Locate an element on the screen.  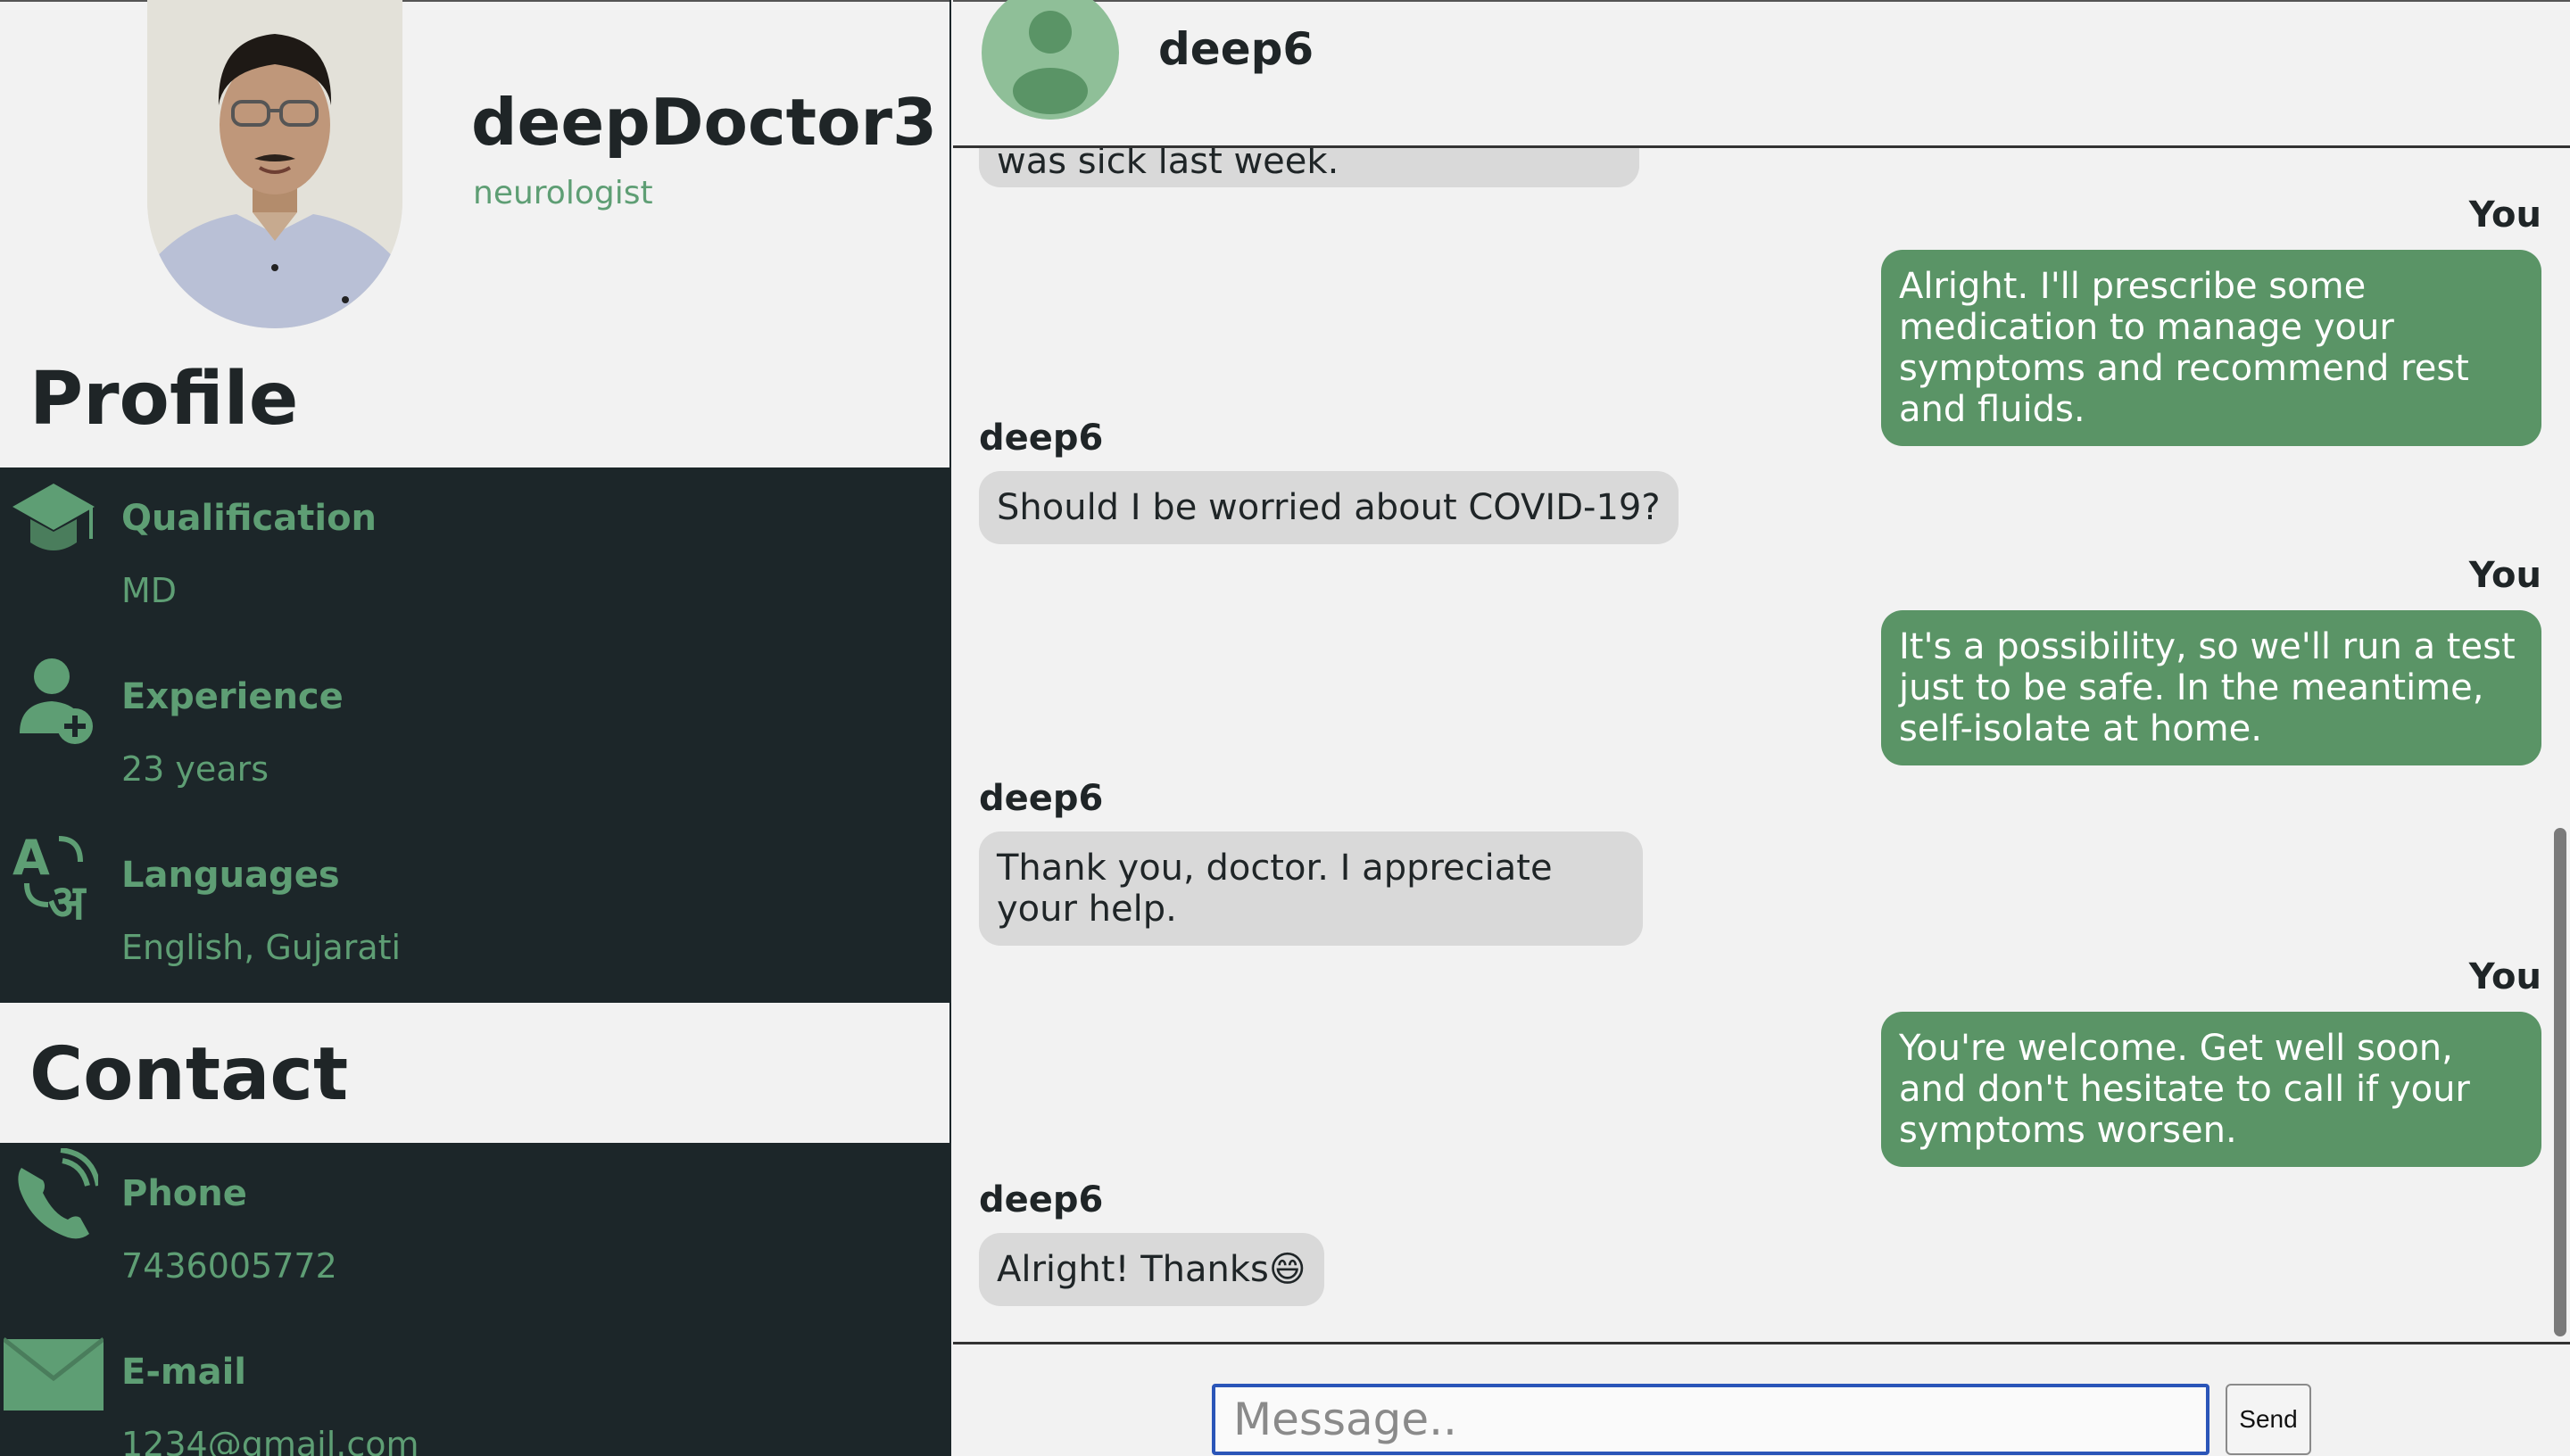
experience-value: 23 years is located at coordinates (195, 769).